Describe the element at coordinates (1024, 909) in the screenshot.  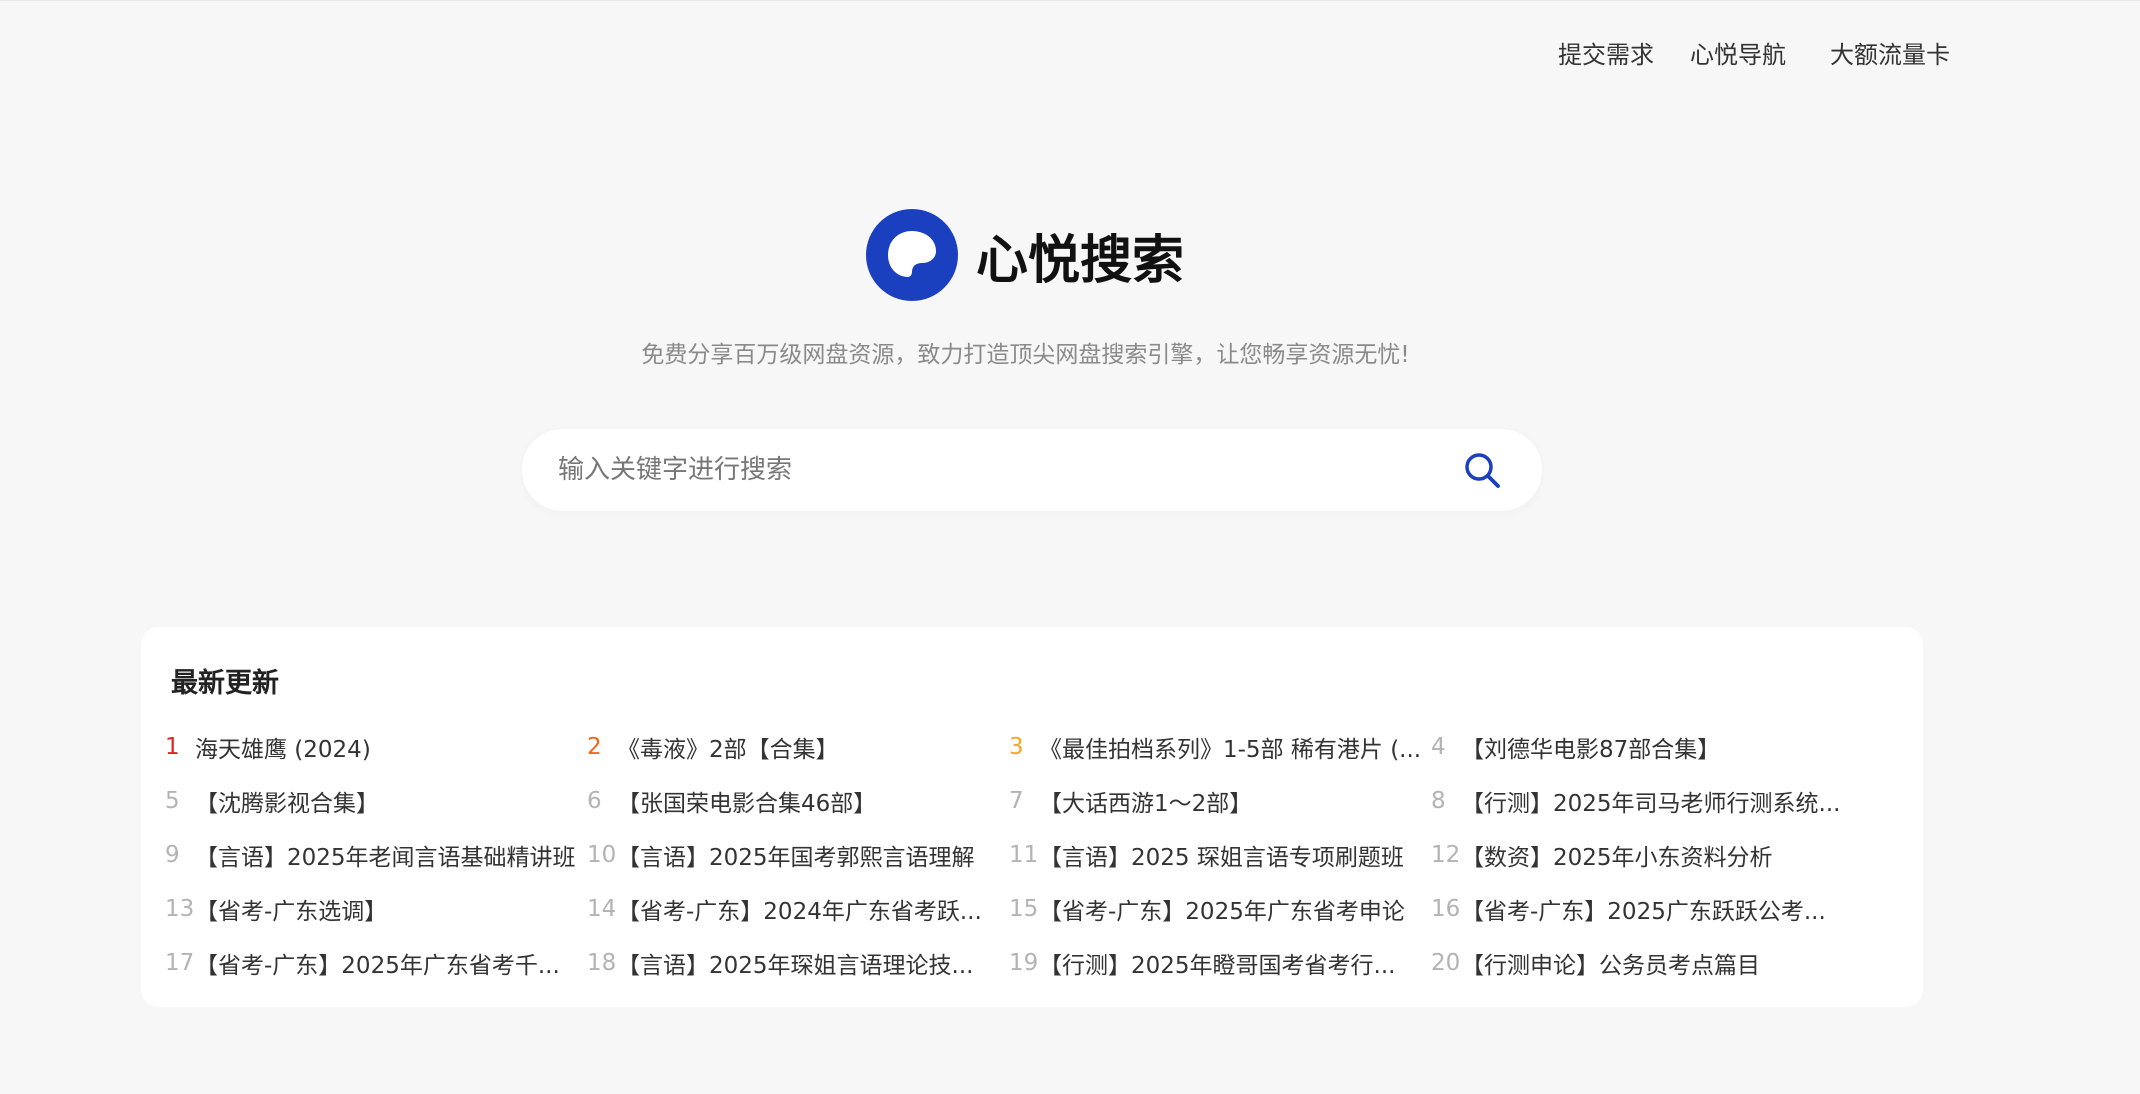
I see `rank-number: 15` at that location.